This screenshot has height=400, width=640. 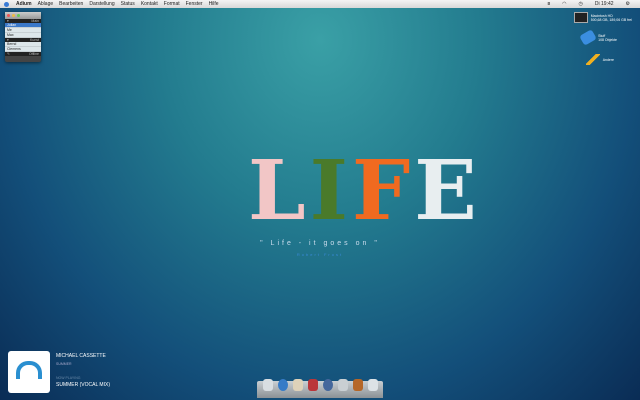 I want to click on trash-icon, so click(x=373, y=385).